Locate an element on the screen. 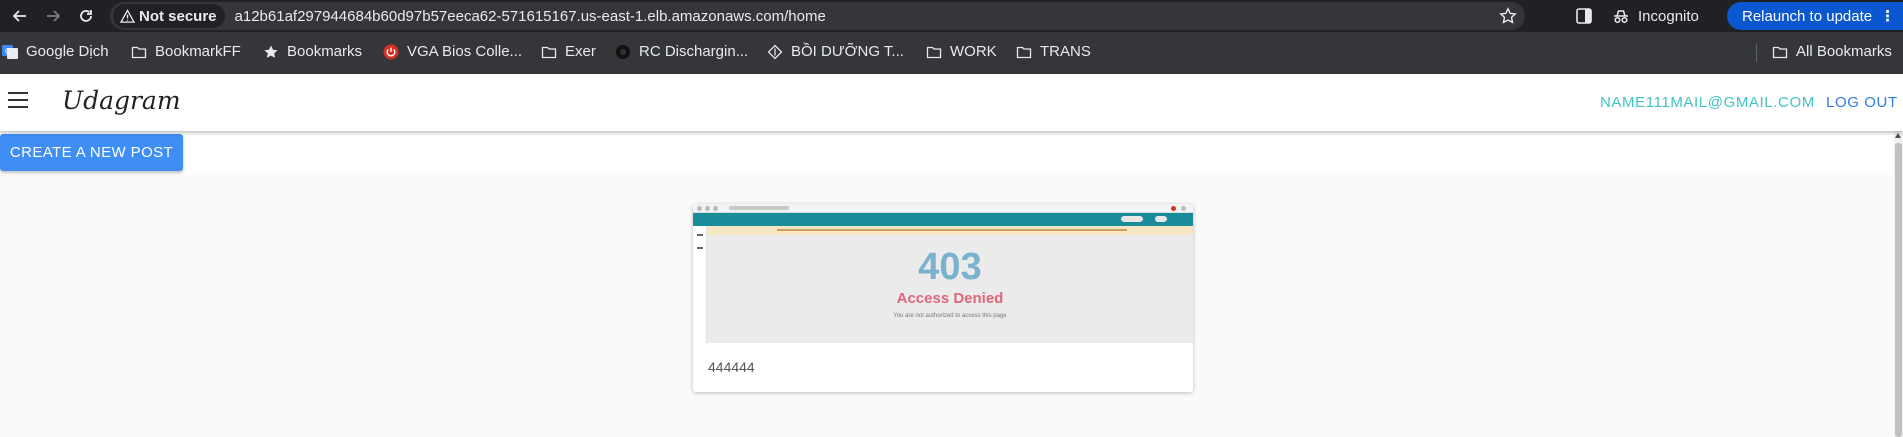  google-translate-icon: G is located at coordinates (10, 52).